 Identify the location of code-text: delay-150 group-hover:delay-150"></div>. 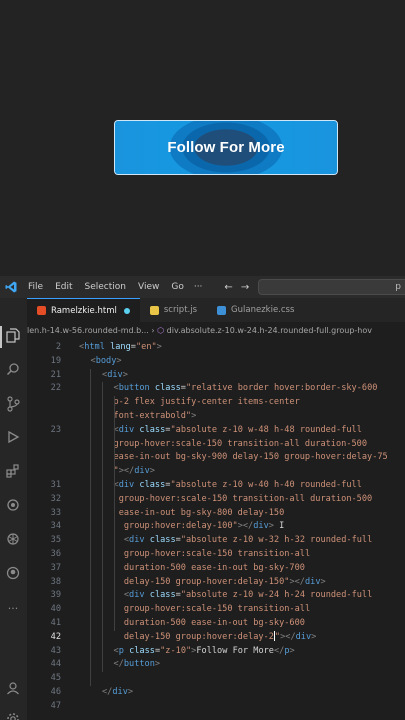
(224, 581).